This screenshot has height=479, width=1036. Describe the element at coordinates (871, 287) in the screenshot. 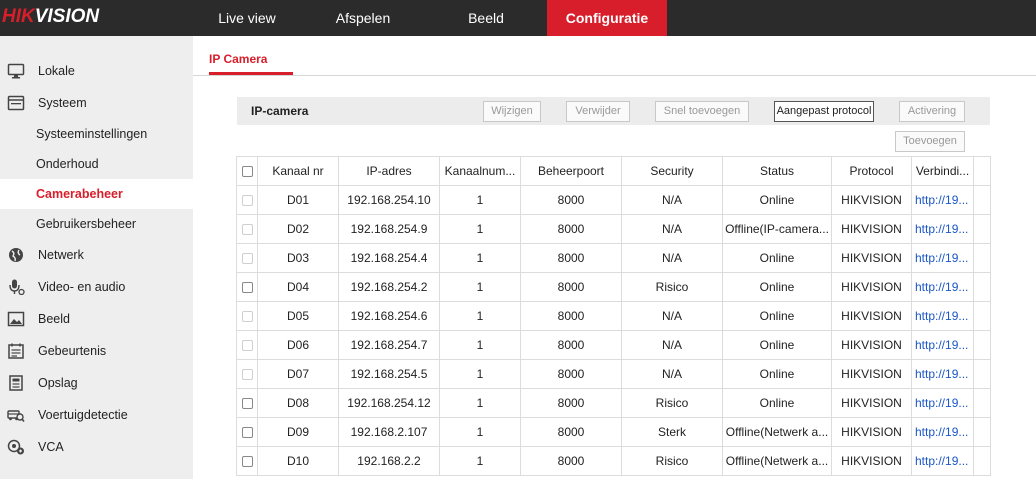

I see `cell-protocol: HIKVISION` at that location.